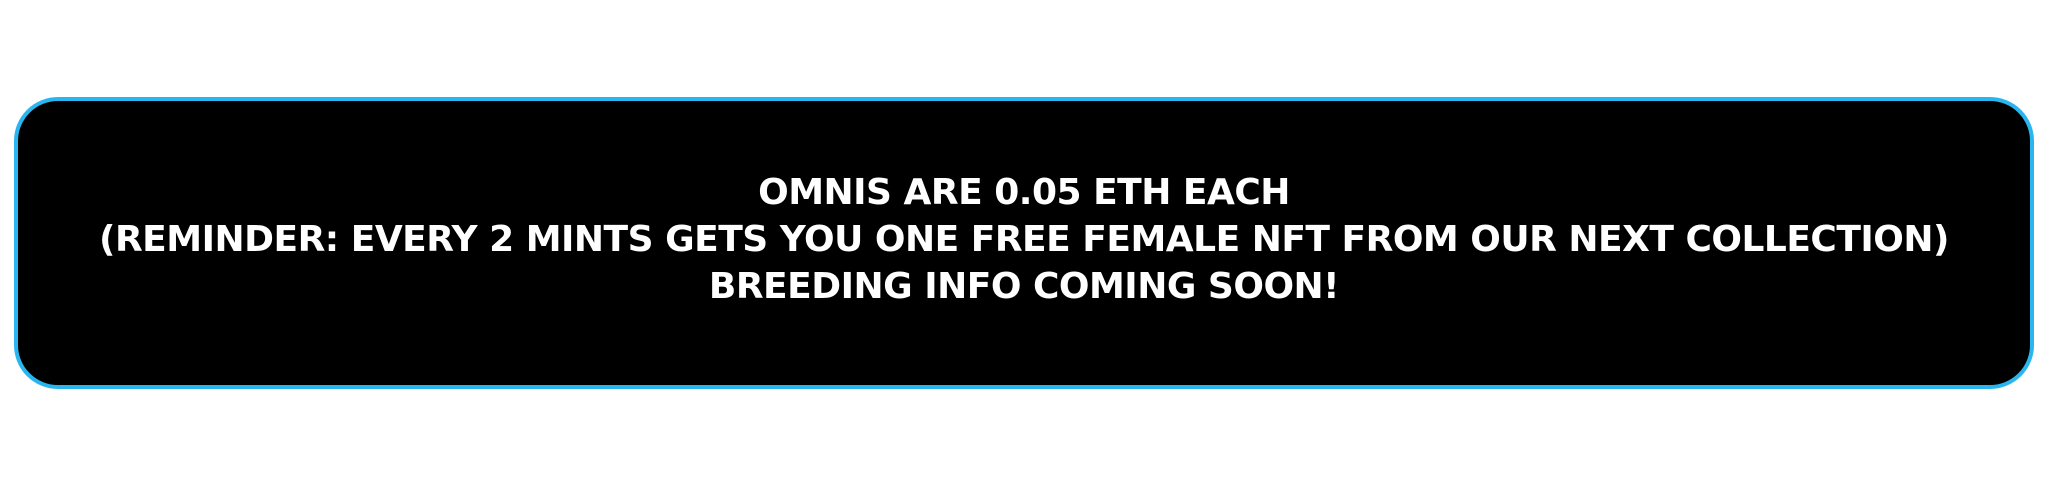  What do you see at coordinates (1024, 286) in the screenshot?
I see `breeding-info-line: BREEDING INFO COMING SOON!` at bounding box center [1024, 286].